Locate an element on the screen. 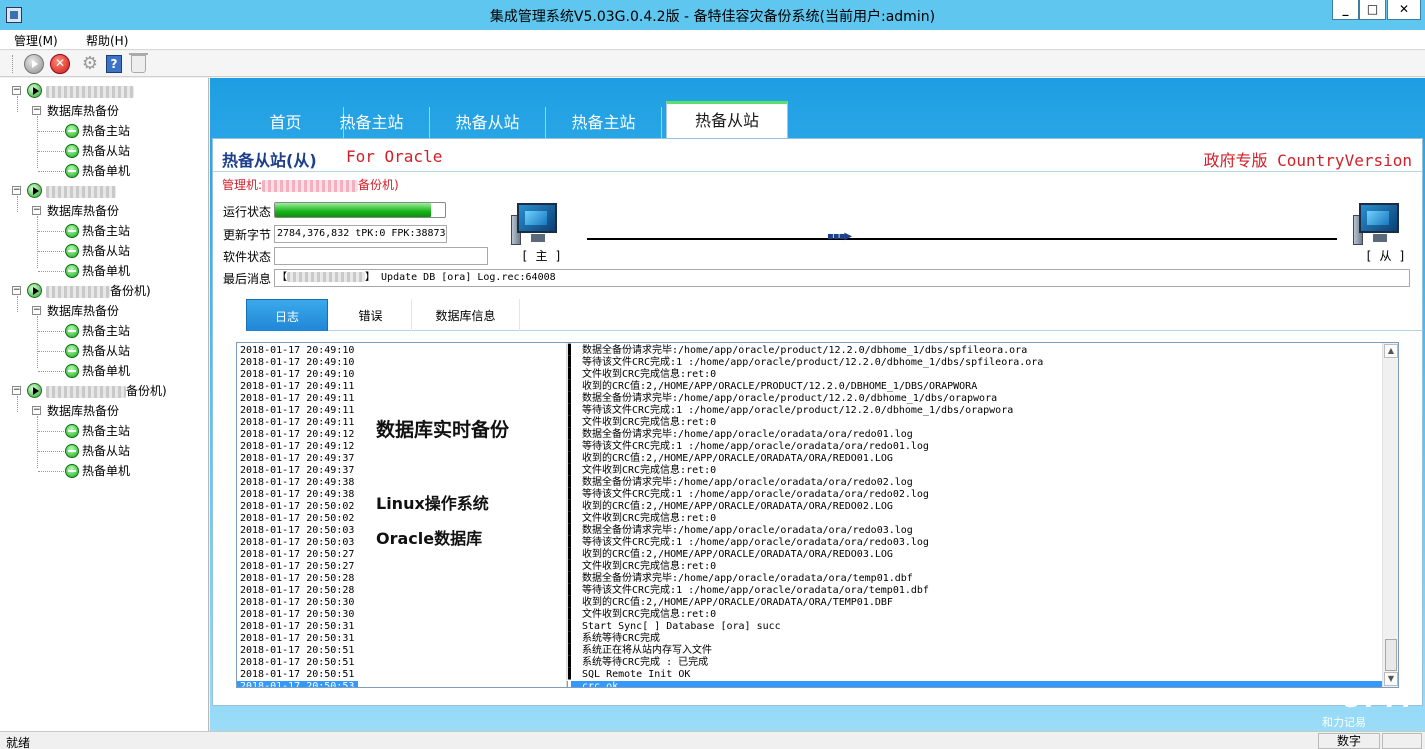  last-msg-close: 】 is located at coordinates (370, 277).